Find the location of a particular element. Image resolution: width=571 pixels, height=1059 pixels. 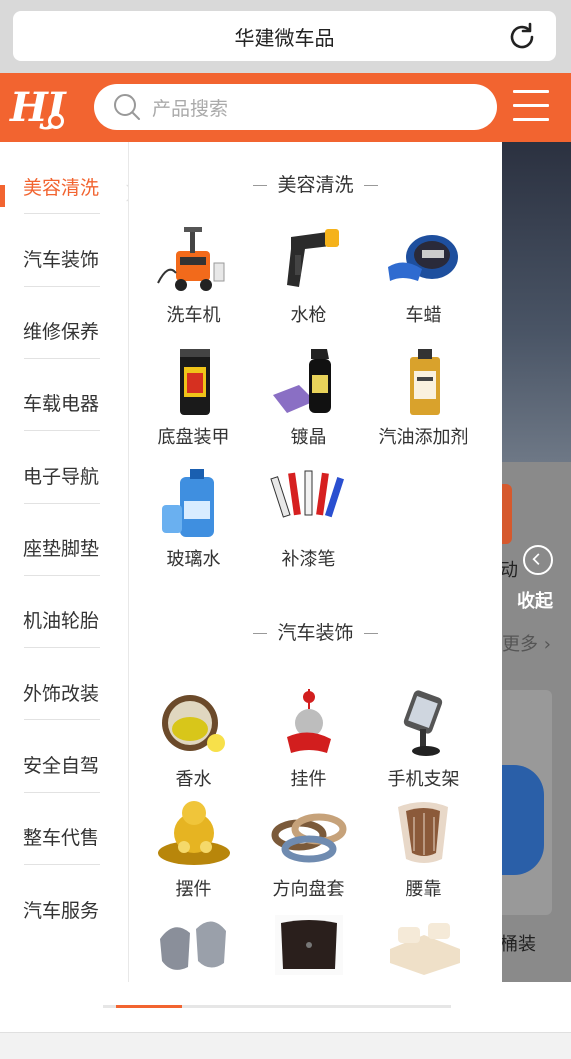

hanging-ornament-icon is located at coordinates (309, 723).